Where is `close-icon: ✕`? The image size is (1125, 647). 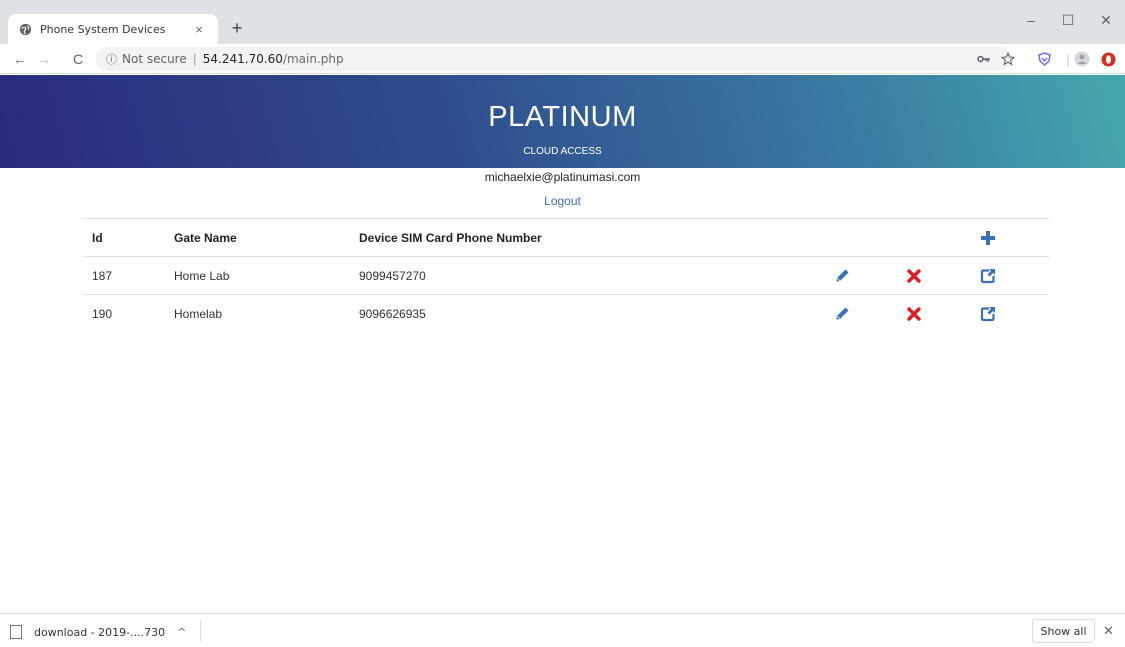 close-icon: ✕ is located at coordinates (1108, 631).